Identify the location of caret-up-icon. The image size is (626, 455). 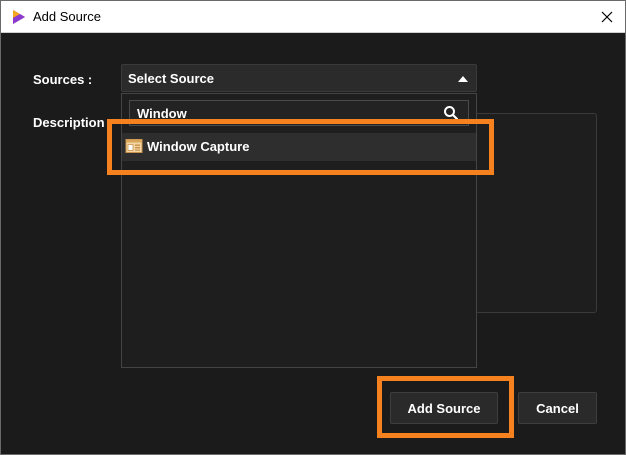
(463, 79).